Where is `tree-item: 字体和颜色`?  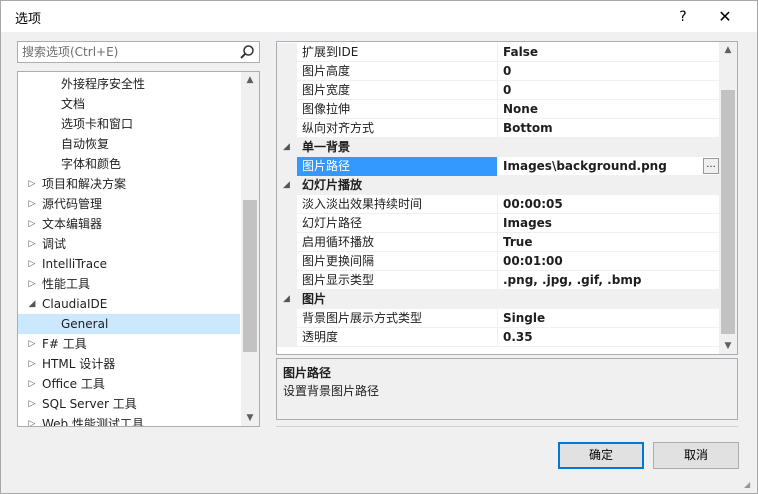 tree-item: 字体和颜色 is located at coordinates (129, 164).